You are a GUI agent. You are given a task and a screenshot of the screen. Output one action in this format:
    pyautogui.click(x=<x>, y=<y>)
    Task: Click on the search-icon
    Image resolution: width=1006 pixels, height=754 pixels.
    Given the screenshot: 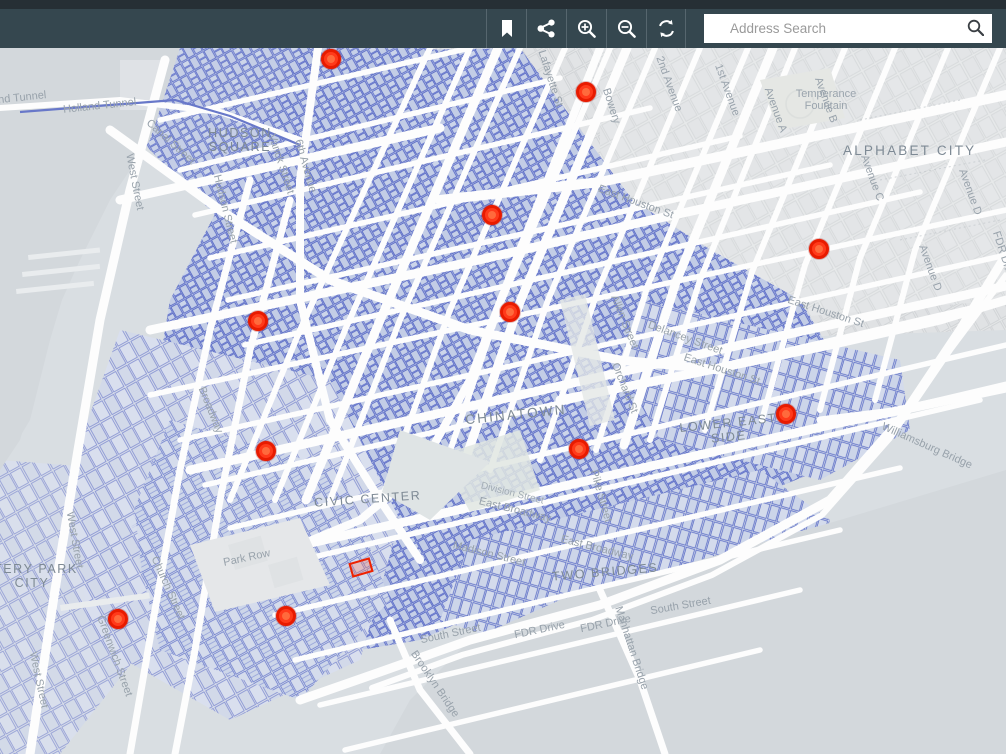 What is the action you would take?
    pyautogui.click(x=975, y=29)
    